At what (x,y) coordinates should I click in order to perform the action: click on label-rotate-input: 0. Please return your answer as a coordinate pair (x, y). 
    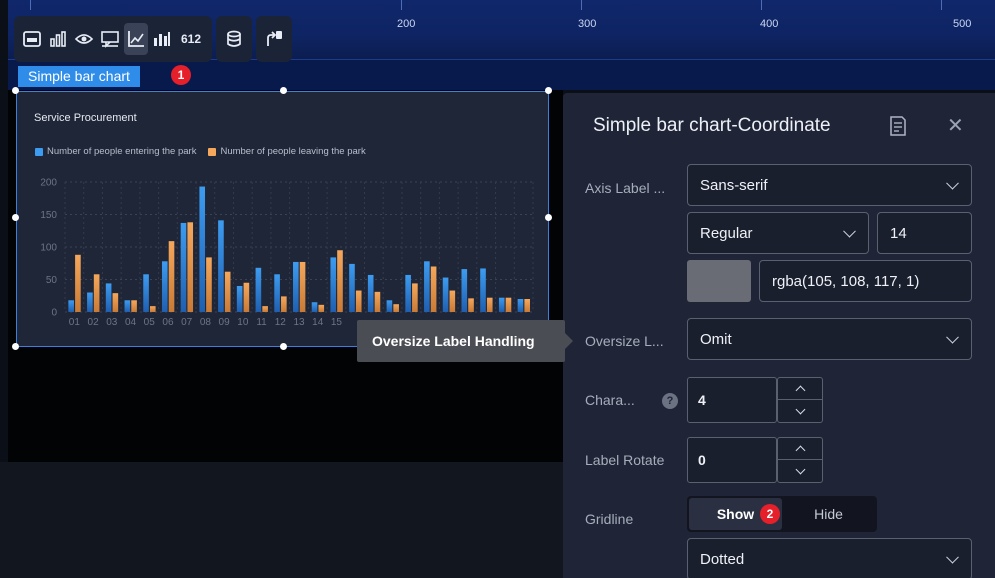
    Looking at the image, I should click on (732, 460).